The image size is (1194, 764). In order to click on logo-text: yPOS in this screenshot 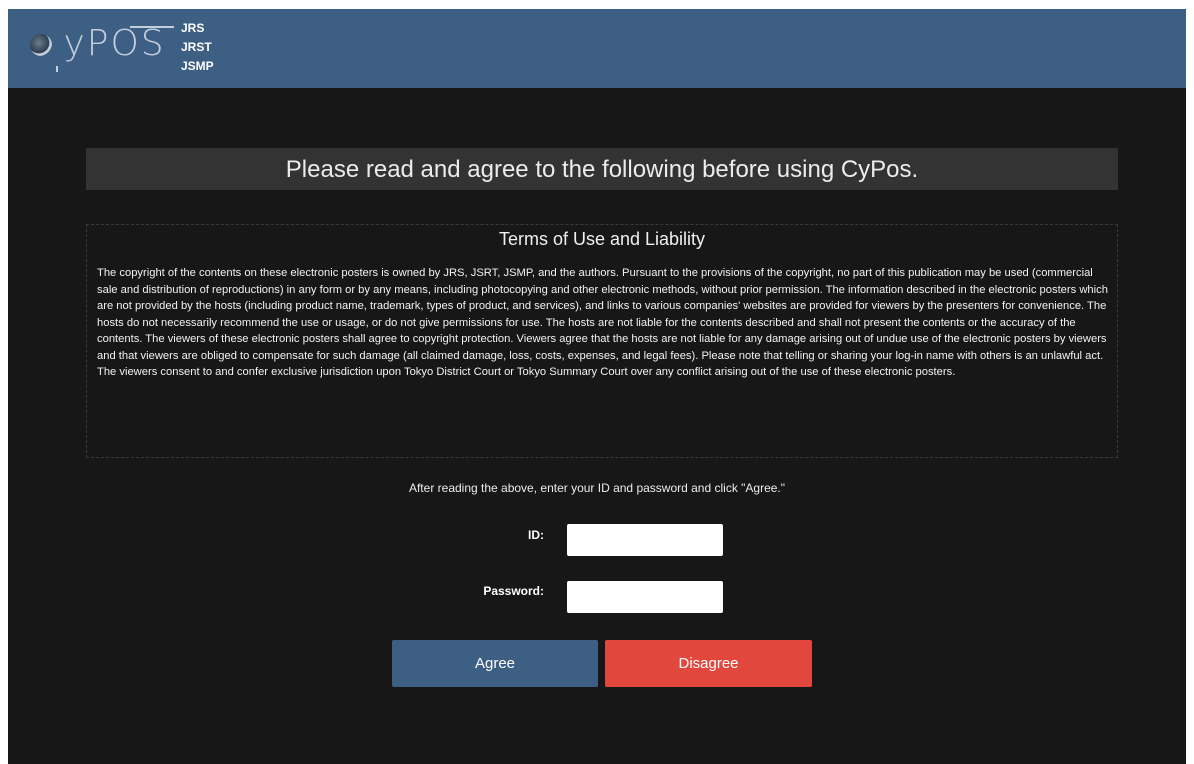, I will do `click(108, 43)`.